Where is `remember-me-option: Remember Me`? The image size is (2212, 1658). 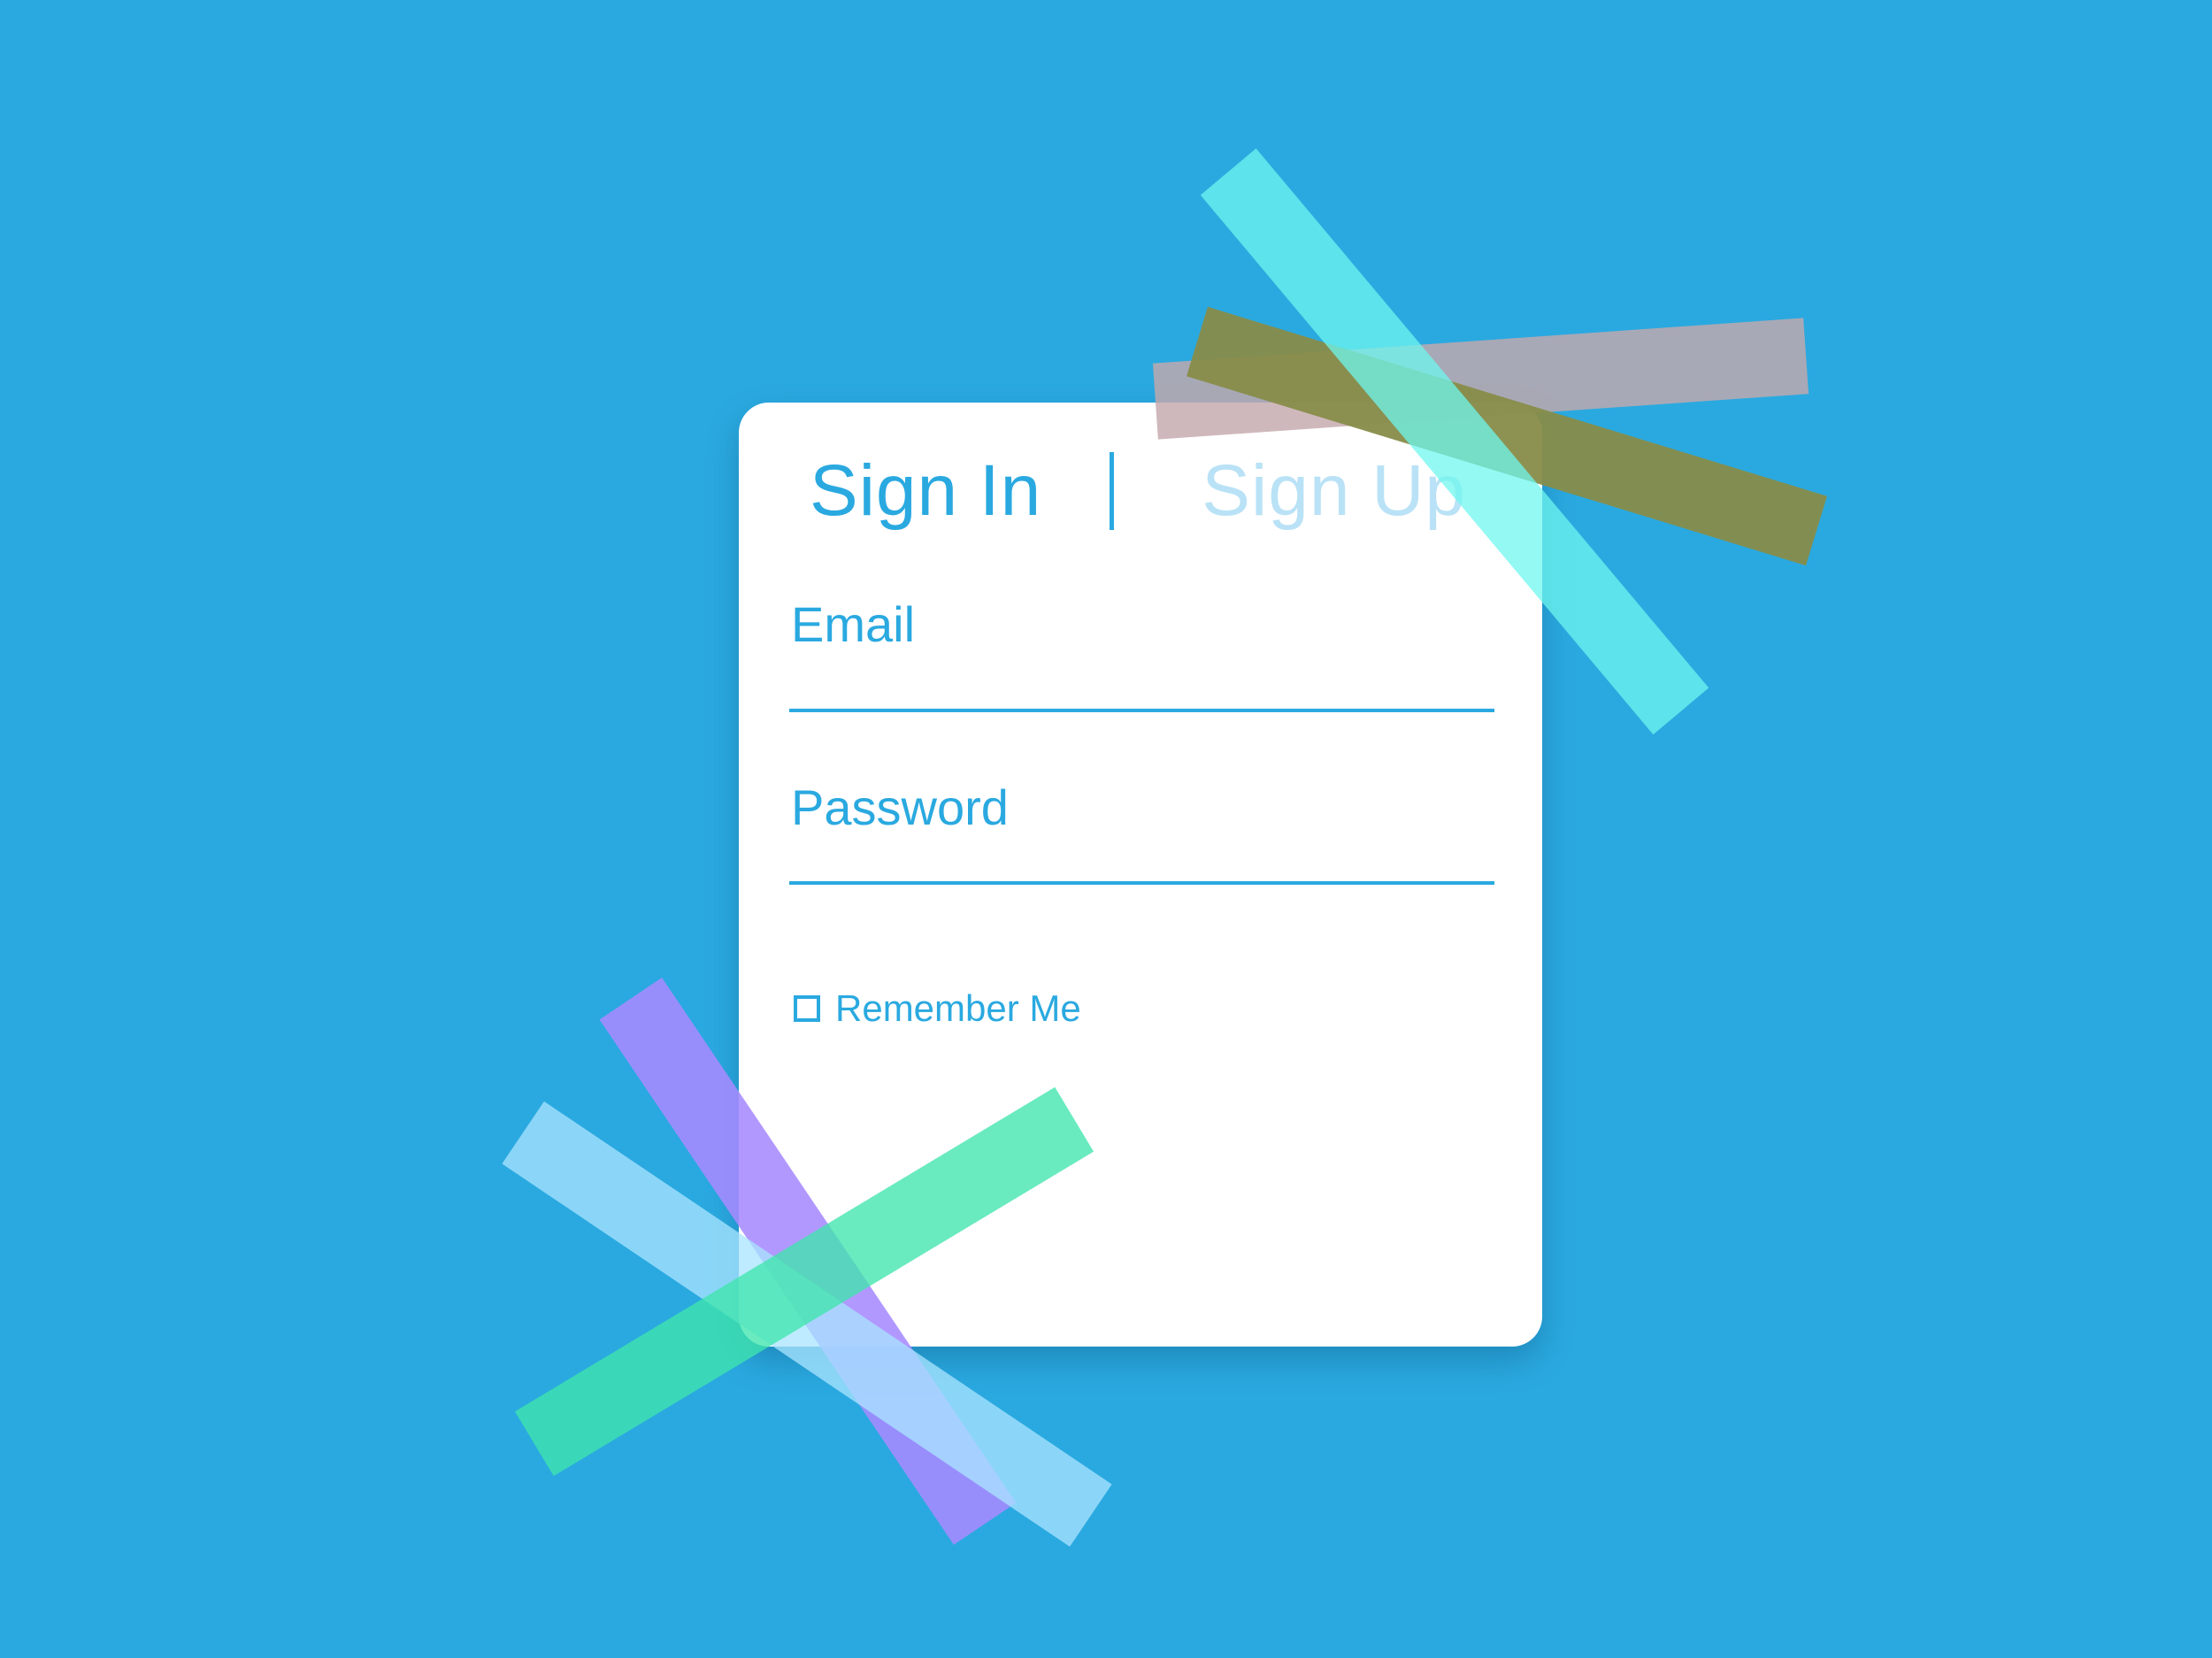 remember-me-option: Remember Me is located at coordinates (938, 1009).